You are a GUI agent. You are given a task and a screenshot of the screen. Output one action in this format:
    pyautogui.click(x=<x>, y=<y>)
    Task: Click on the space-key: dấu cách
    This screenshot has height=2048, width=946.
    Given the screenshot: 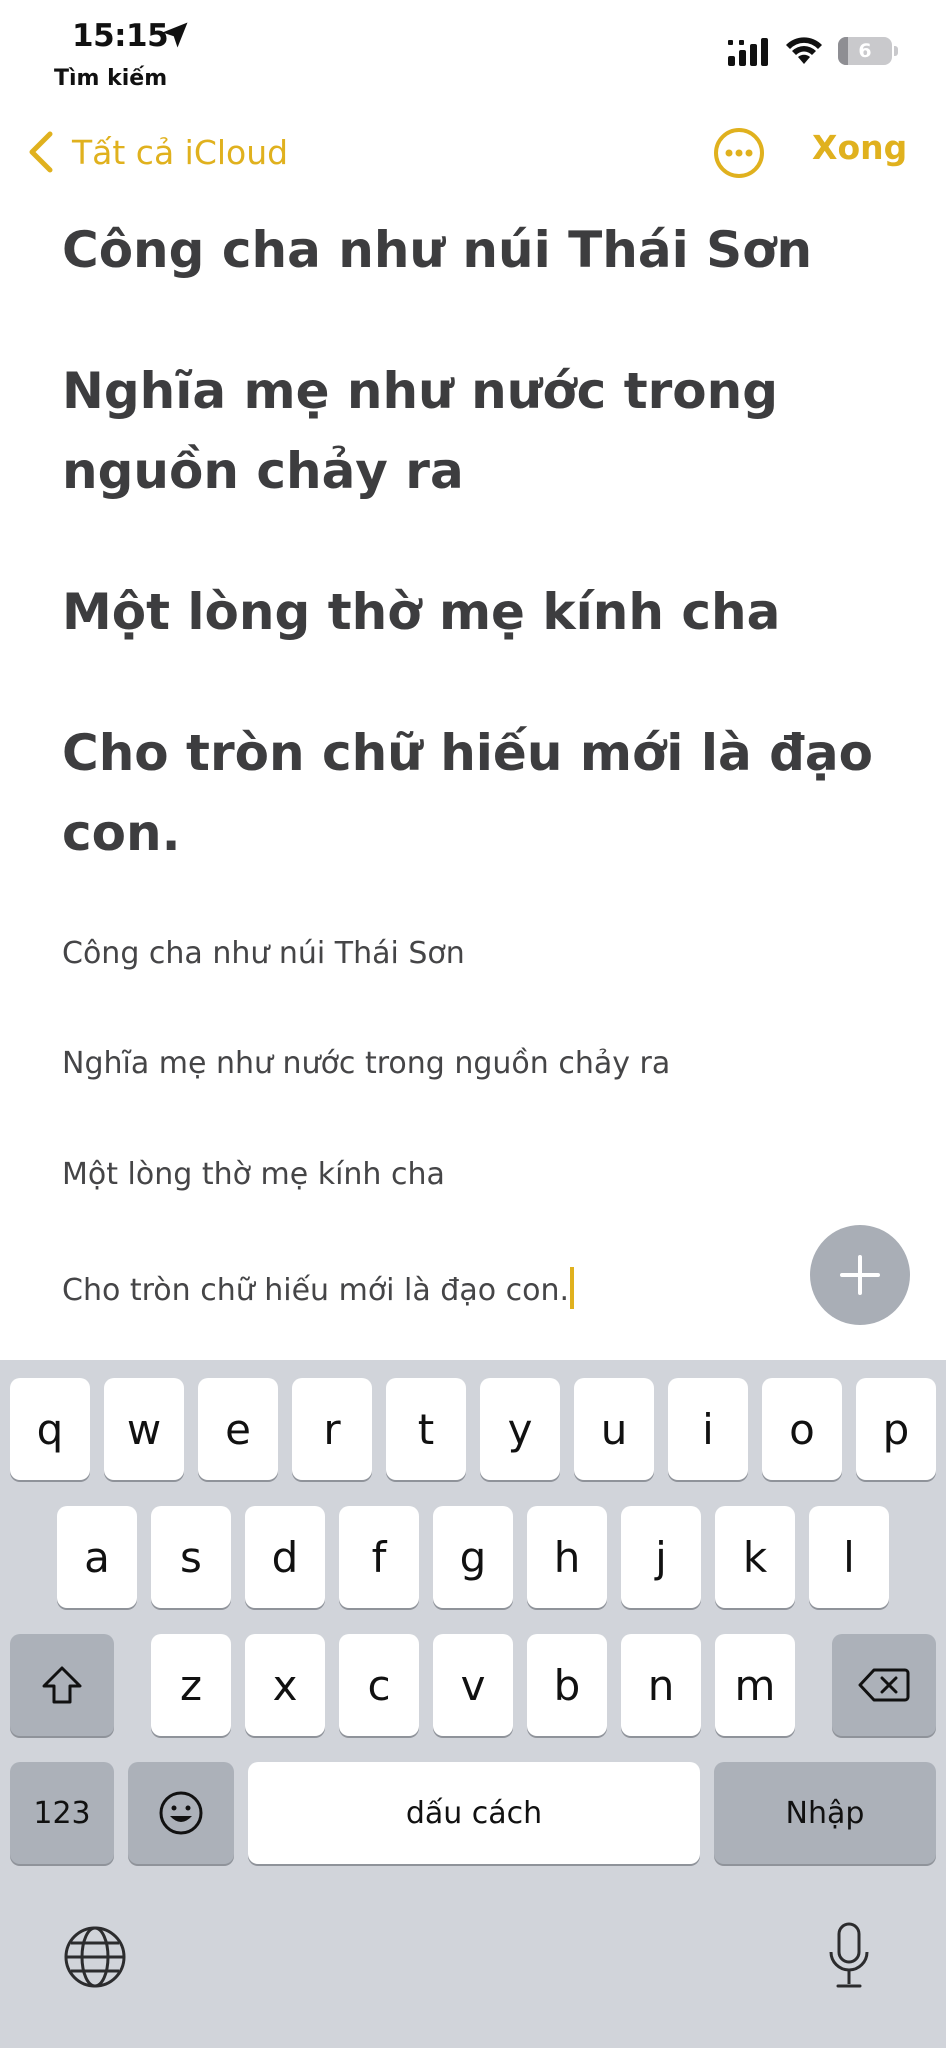 What is the action you would take?
    pyautogui.click(x=474, y=1813)
    